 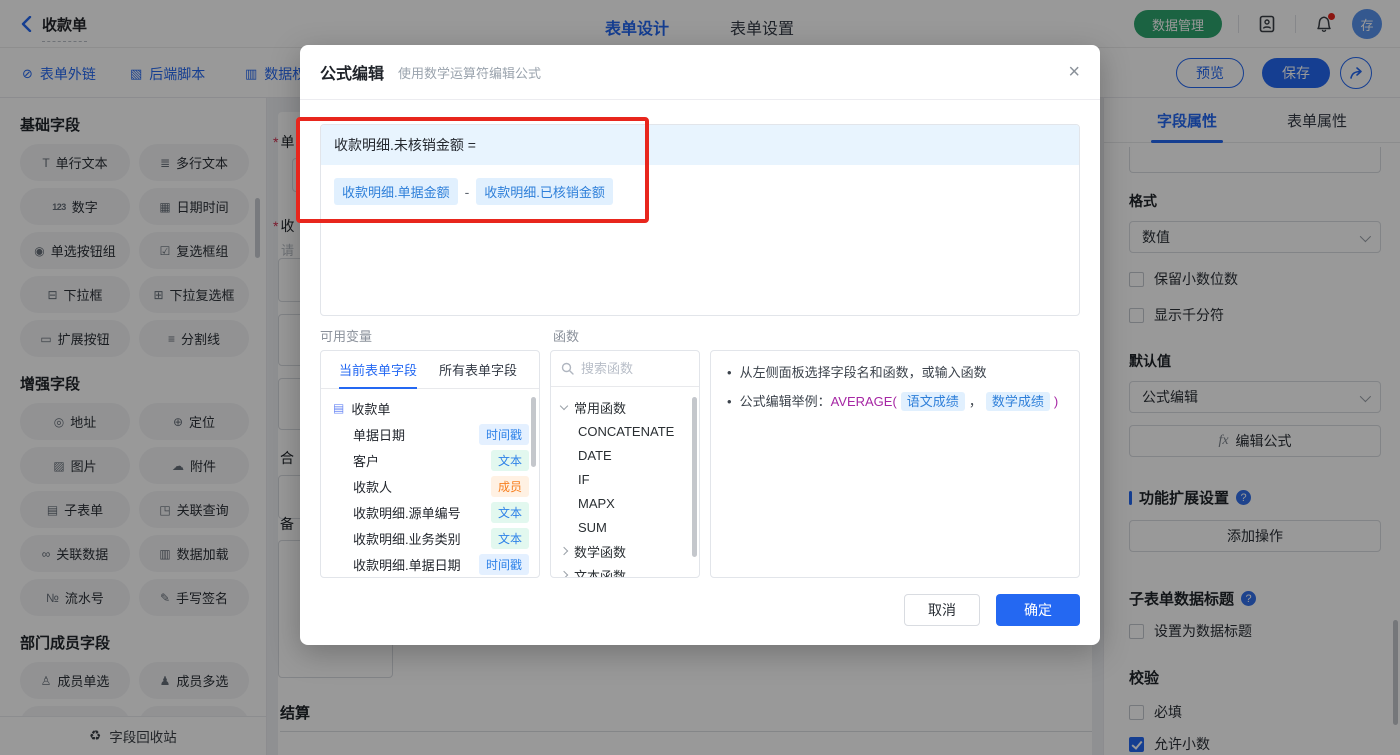 I want to click on function-token: ), so click(x=1056, y=401).